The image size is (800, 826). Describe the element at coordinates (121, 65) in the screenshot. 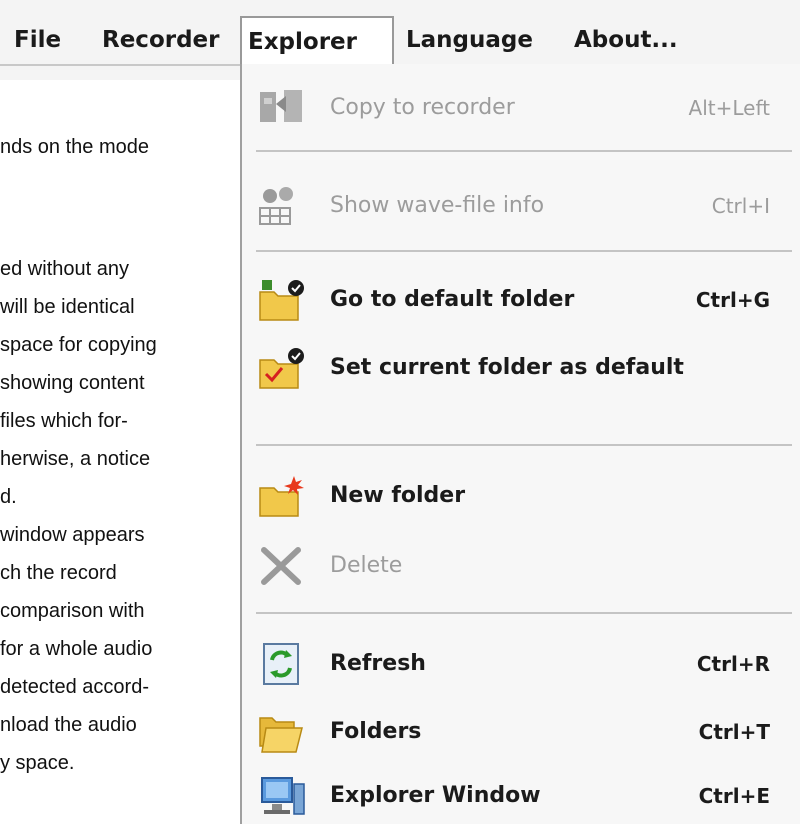

I see `menubar-divider` at that location.